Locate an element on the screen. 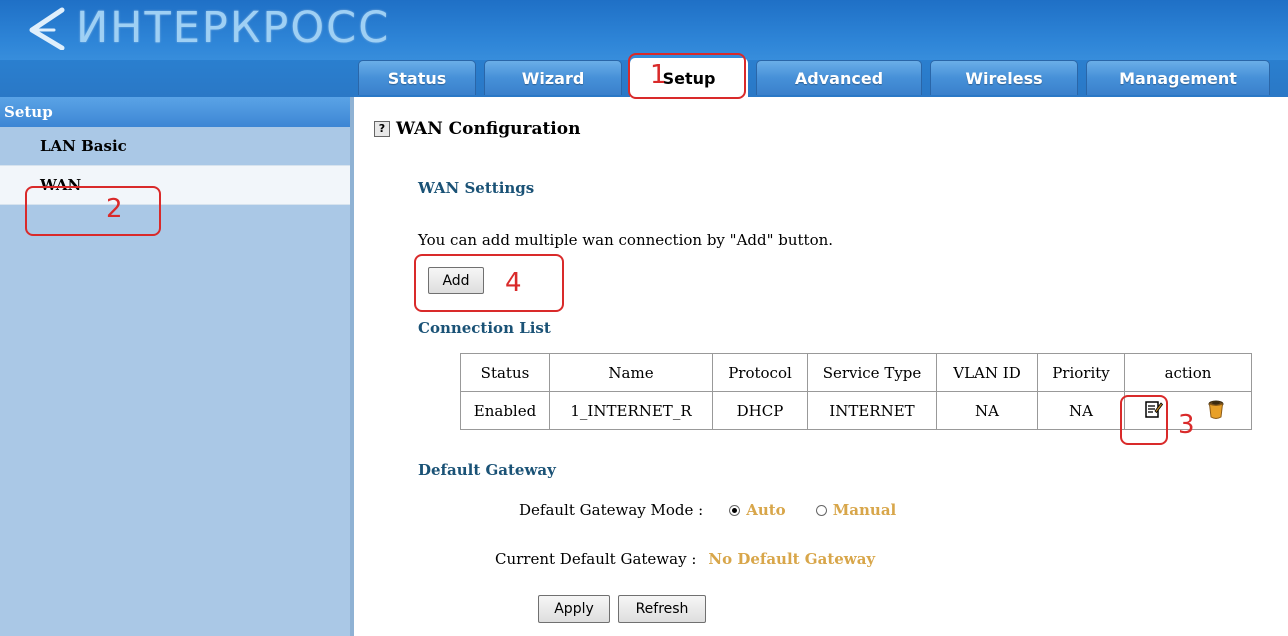 This screenshot has width=1288, height=636. column-header-name: Name is located at coordinates (631, 372).